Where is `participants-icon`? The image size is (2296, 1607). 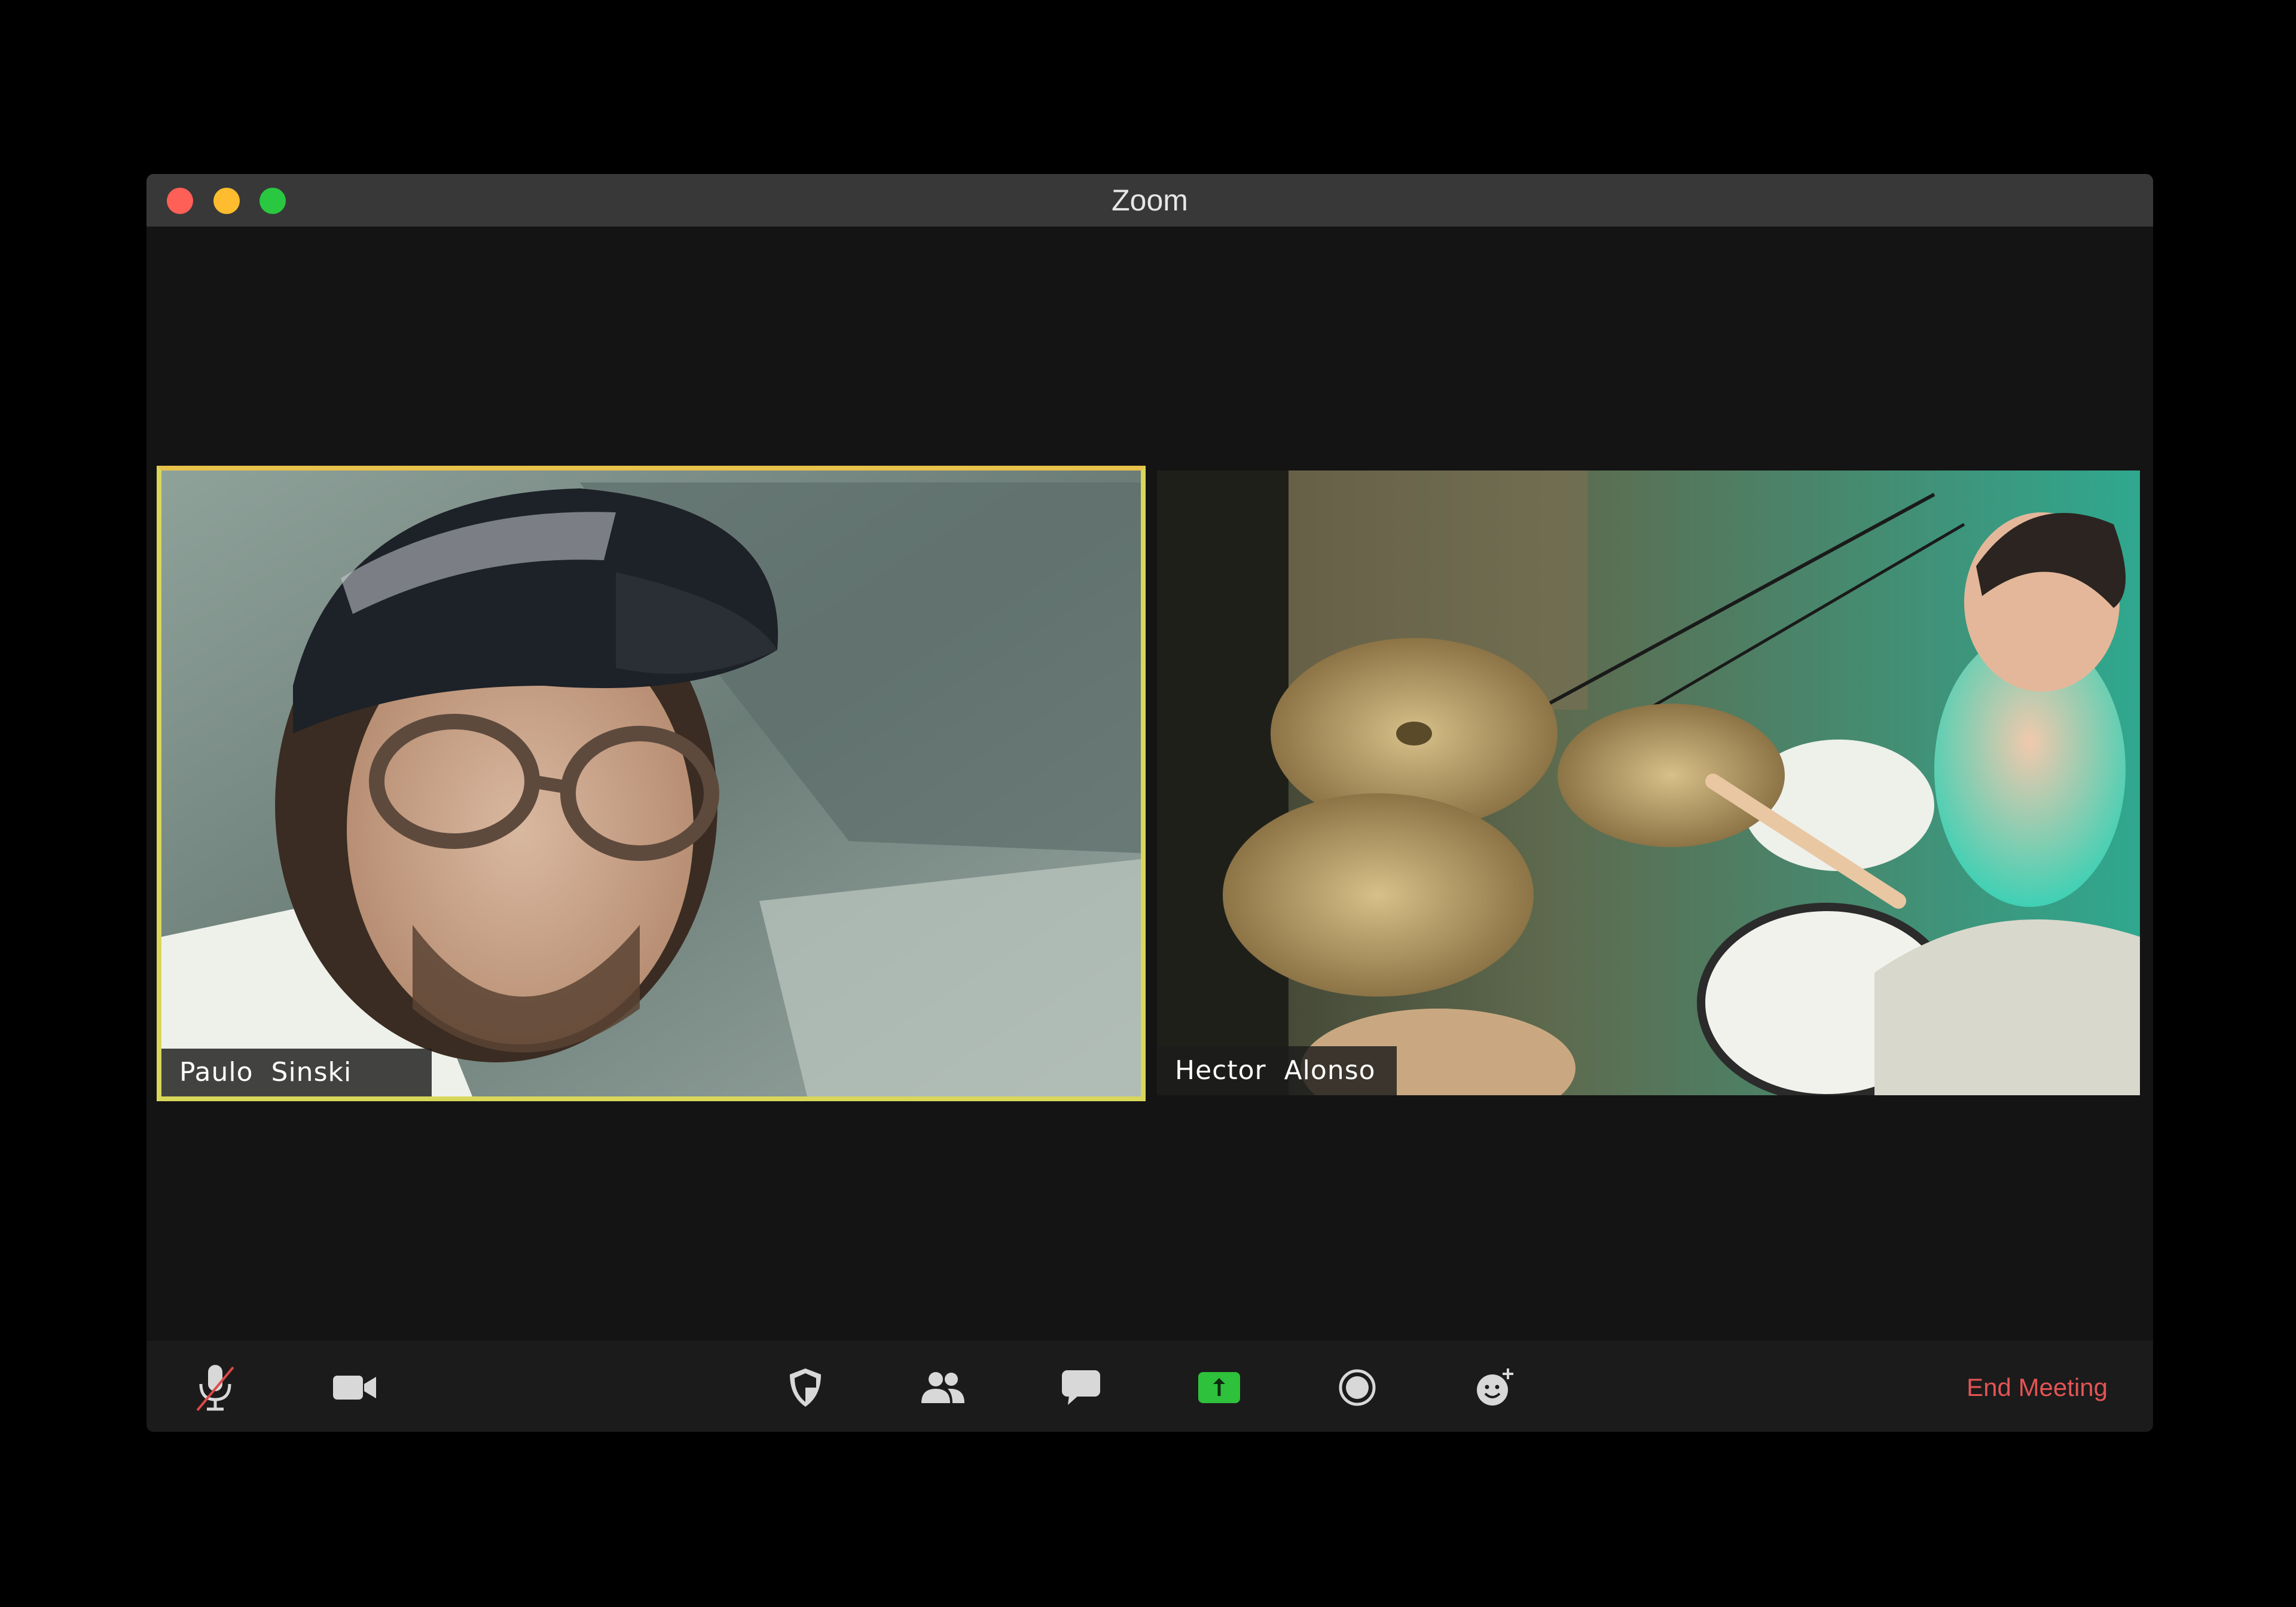
participants-icon is located at coordinates (942, 1387).